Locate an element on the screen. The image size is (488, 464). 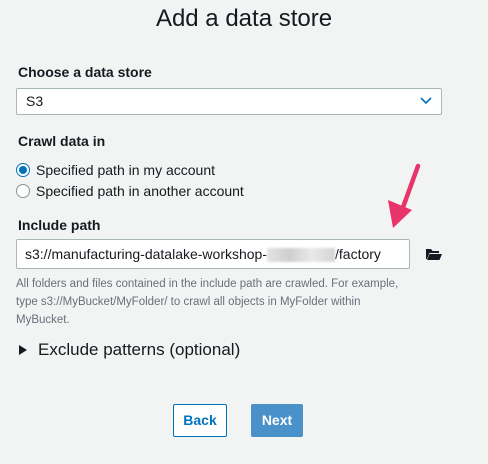
data-store-selected-value: S3 is located at coordinates (35, 101).